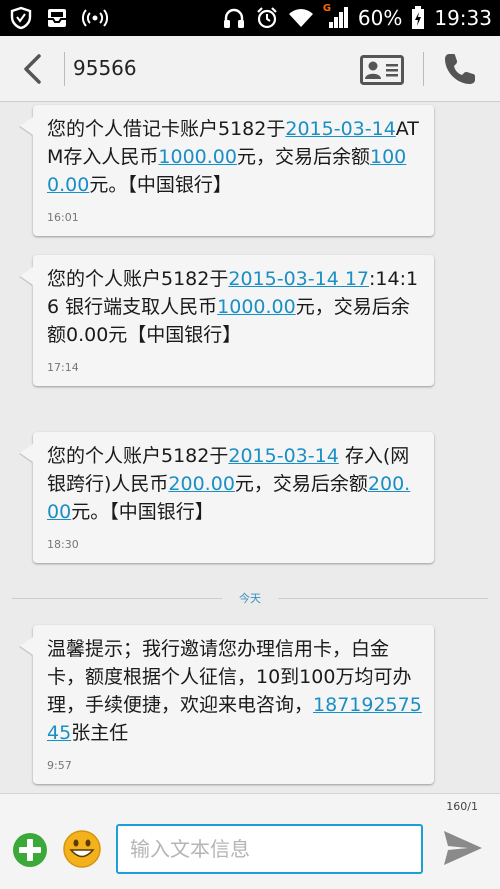 The height and width of the screenshot is (889, 500). I want to click on message-timestamp: 17:14, so click(63, 367).